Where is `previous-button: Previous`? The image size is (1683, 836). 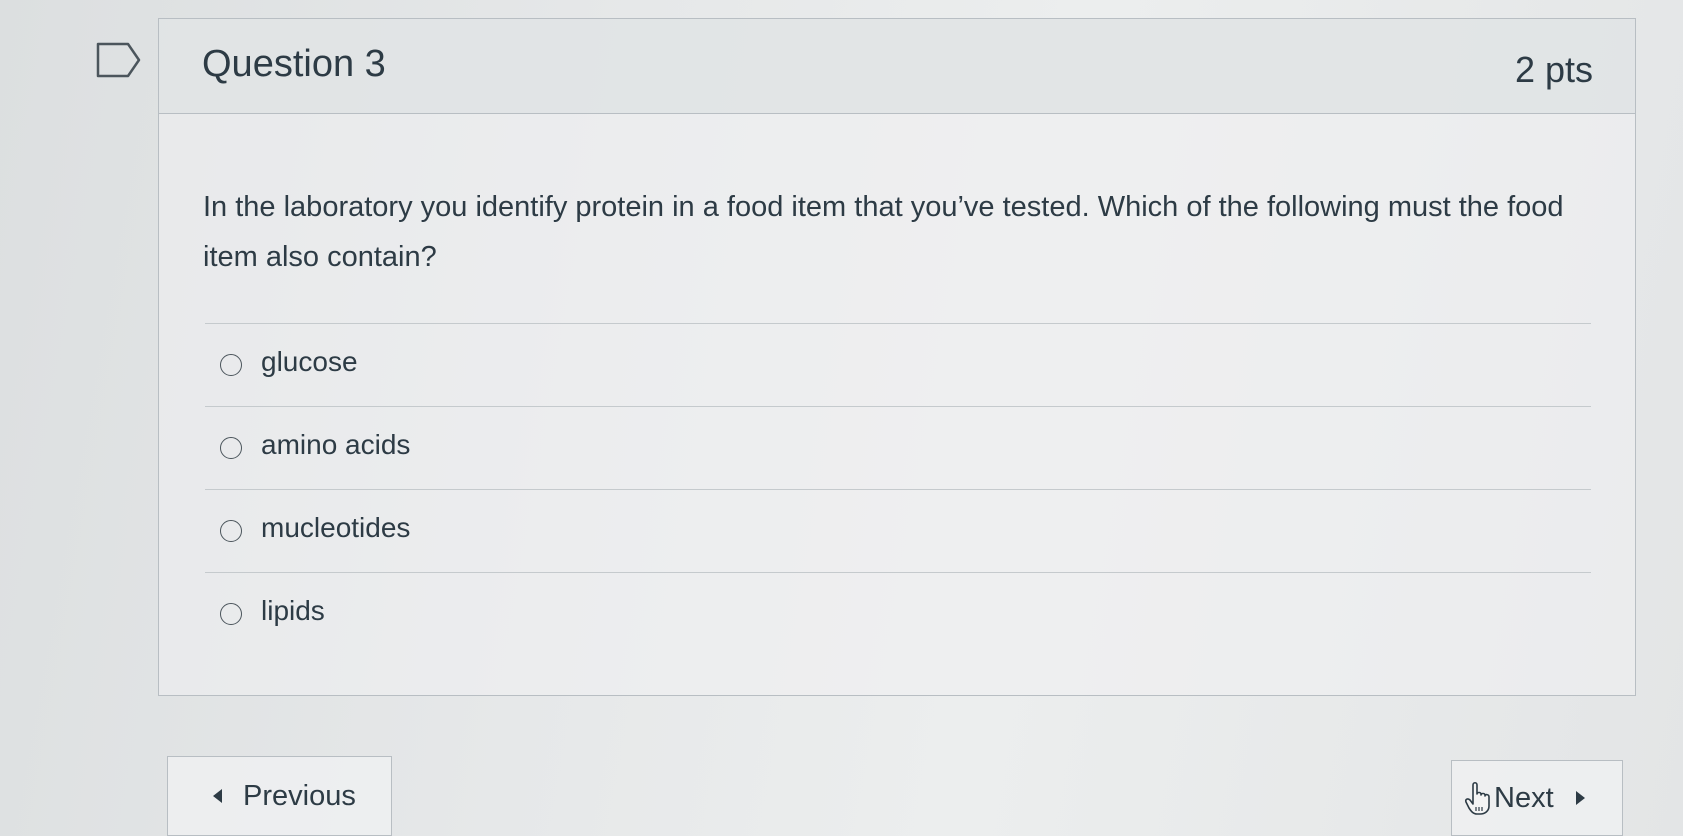
previous-button: Previous is located at coordinates (279, 796).